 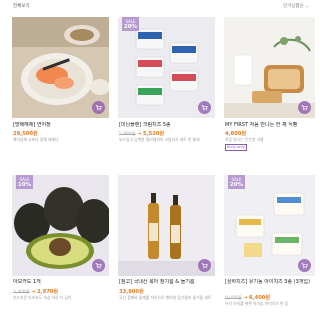 I want to click on price-row: 3,300원 → 2,970원, so click(x=35, y=291).